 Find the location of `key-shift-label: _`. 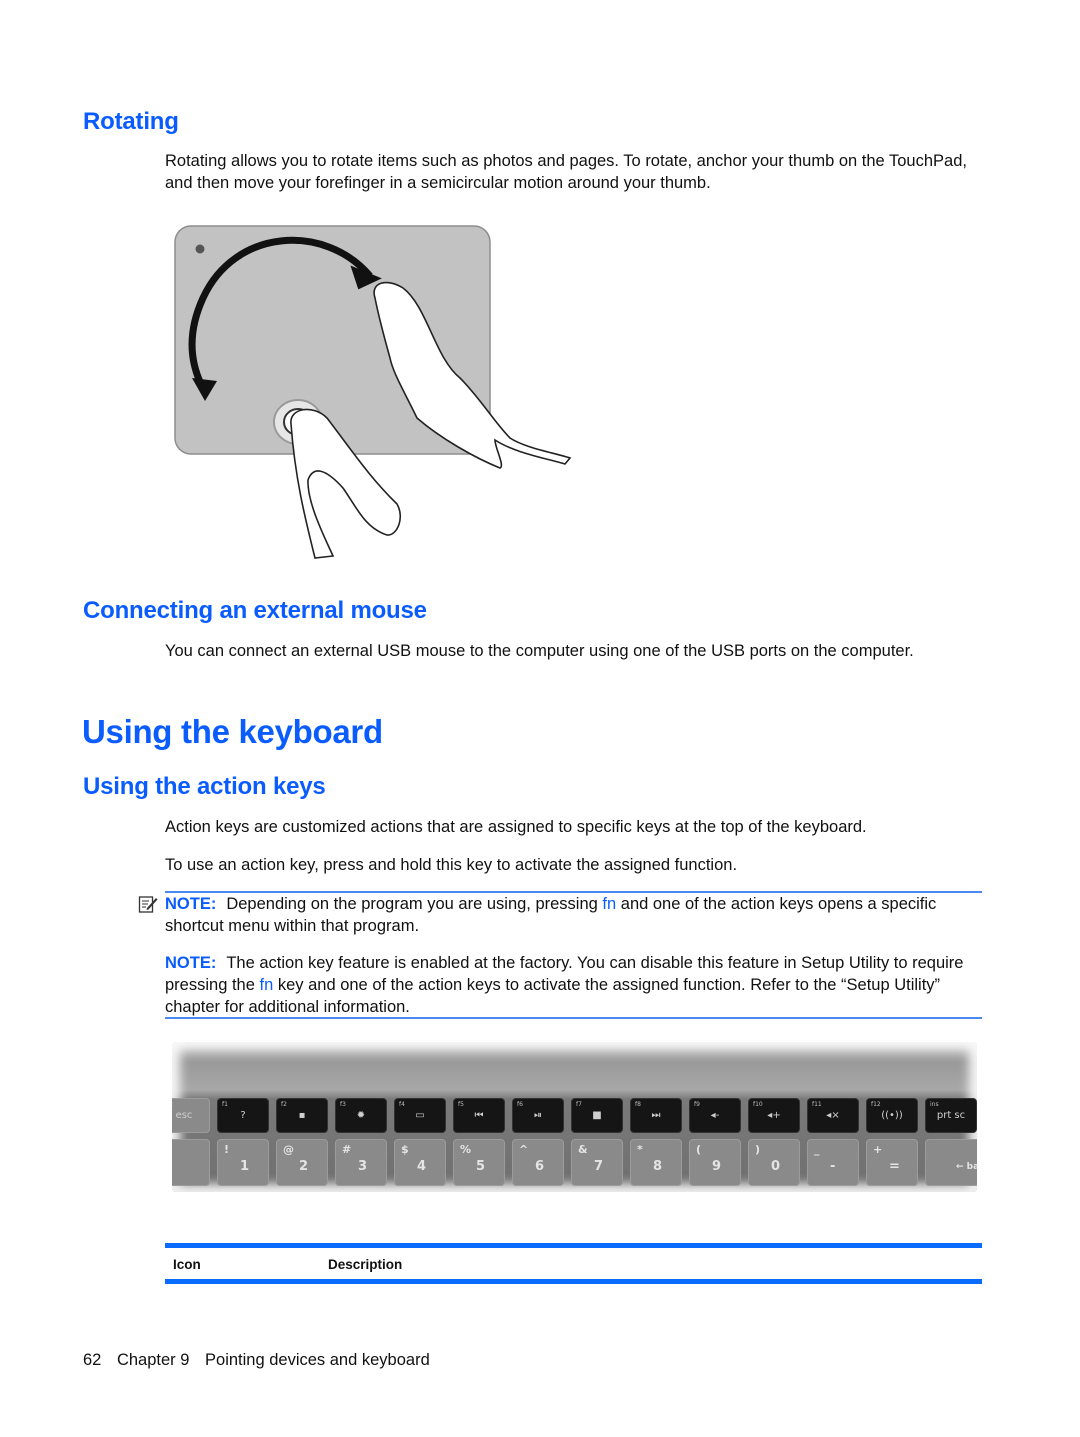

key-shift-label: _ is located at coordinates (817, 1149).